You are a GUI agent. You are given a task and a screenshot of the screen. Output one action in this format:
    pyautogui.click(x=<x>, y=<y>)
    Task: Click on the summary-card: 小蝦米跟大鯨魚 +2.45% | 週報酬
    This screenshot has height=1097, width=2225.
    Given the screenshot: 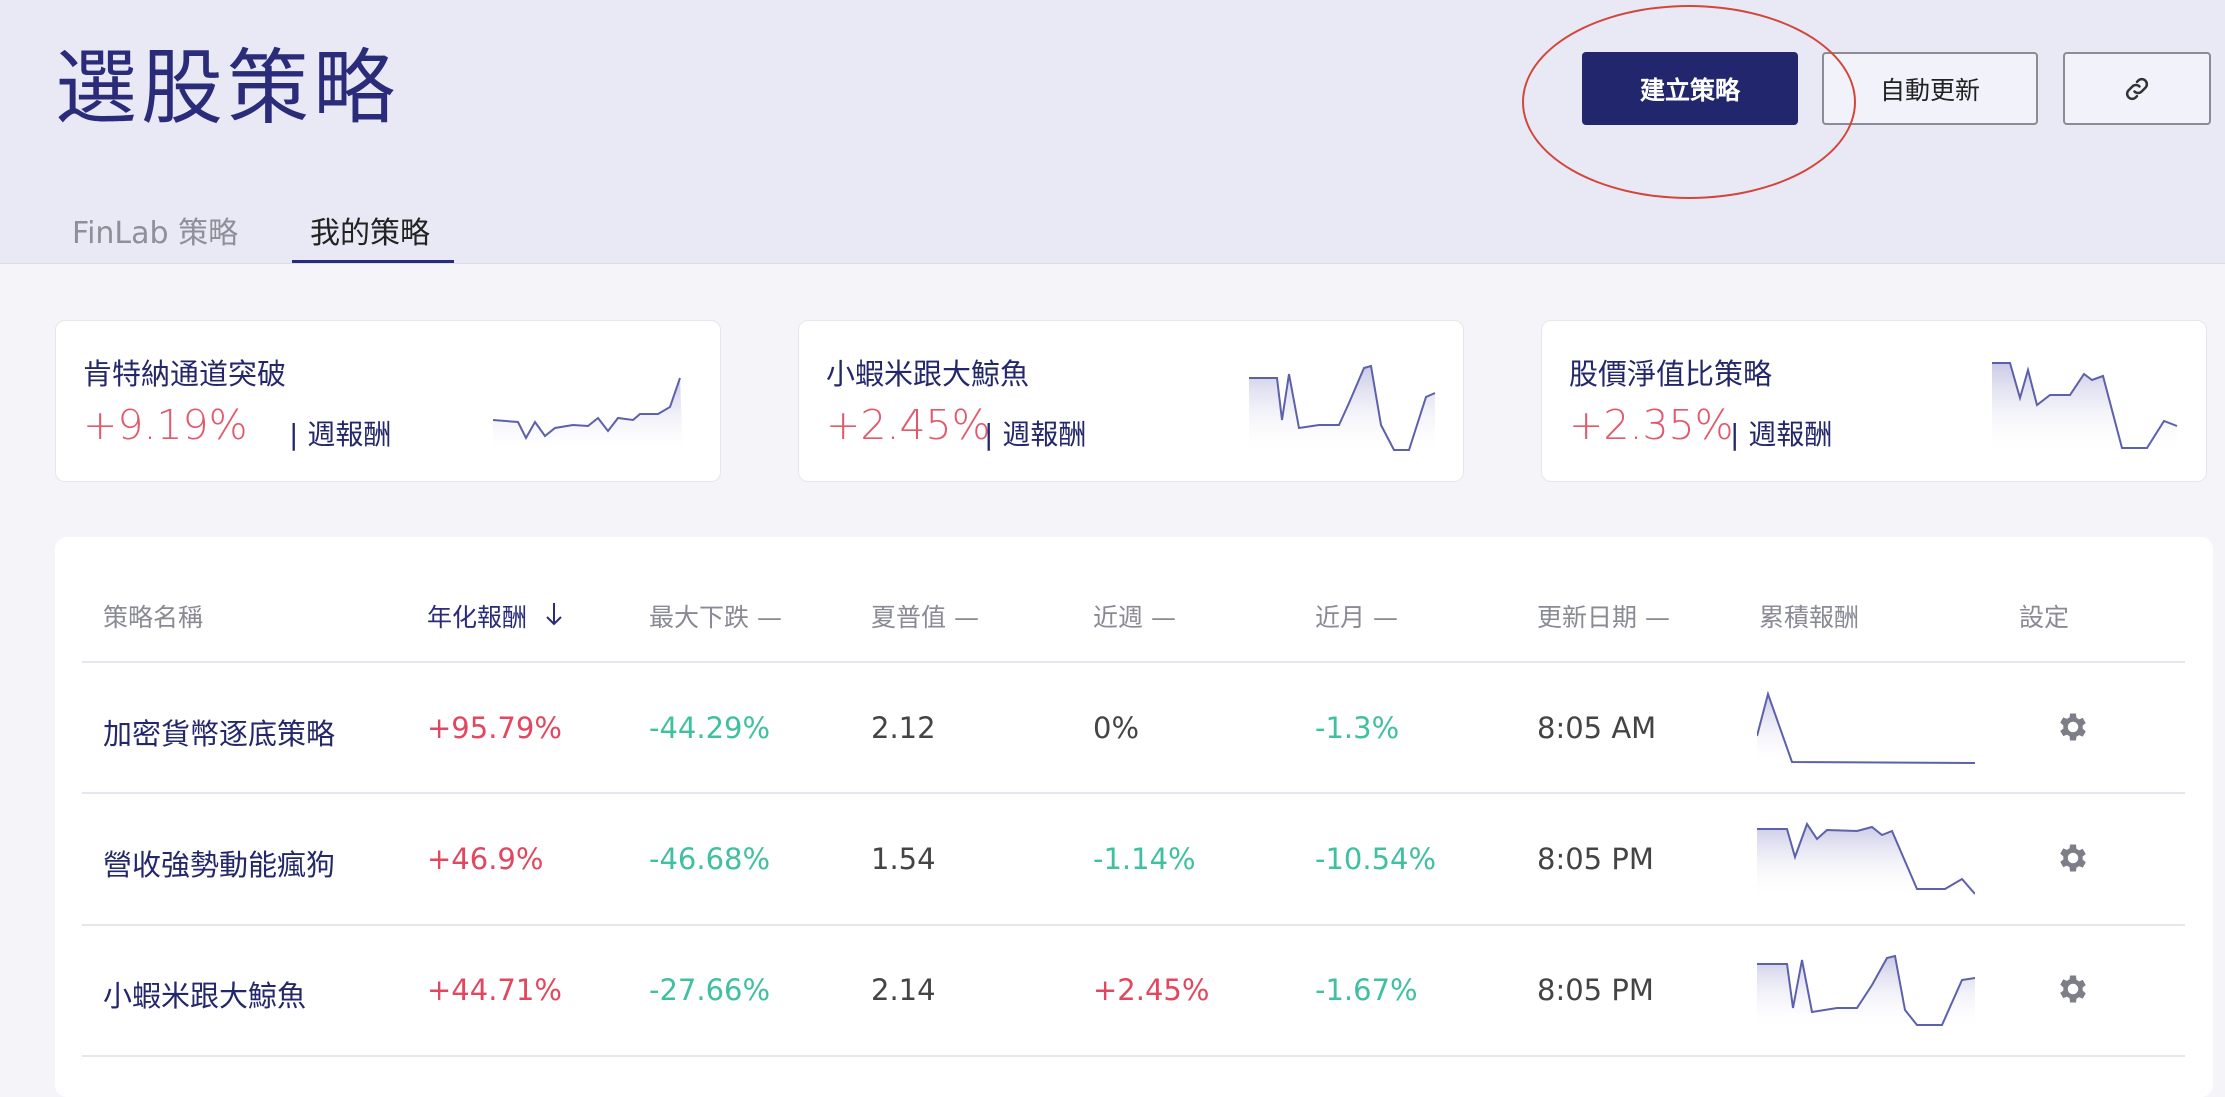 What is the action you would take?
    pyautogui.click(x=1131, y=401)
    